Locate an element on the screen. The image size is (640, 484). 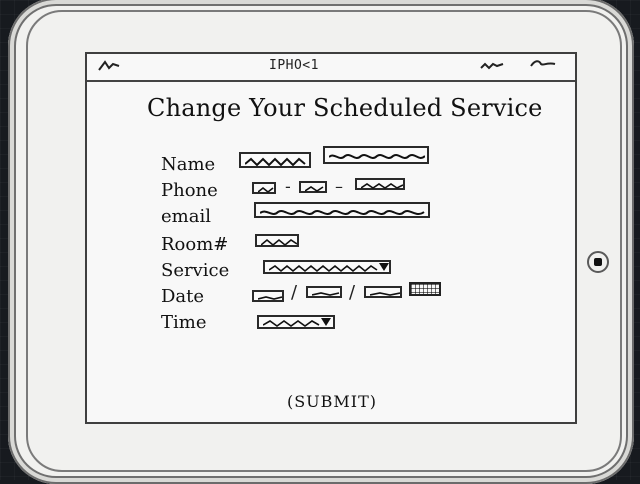
first-name-field is located at coordinates (275, 160).